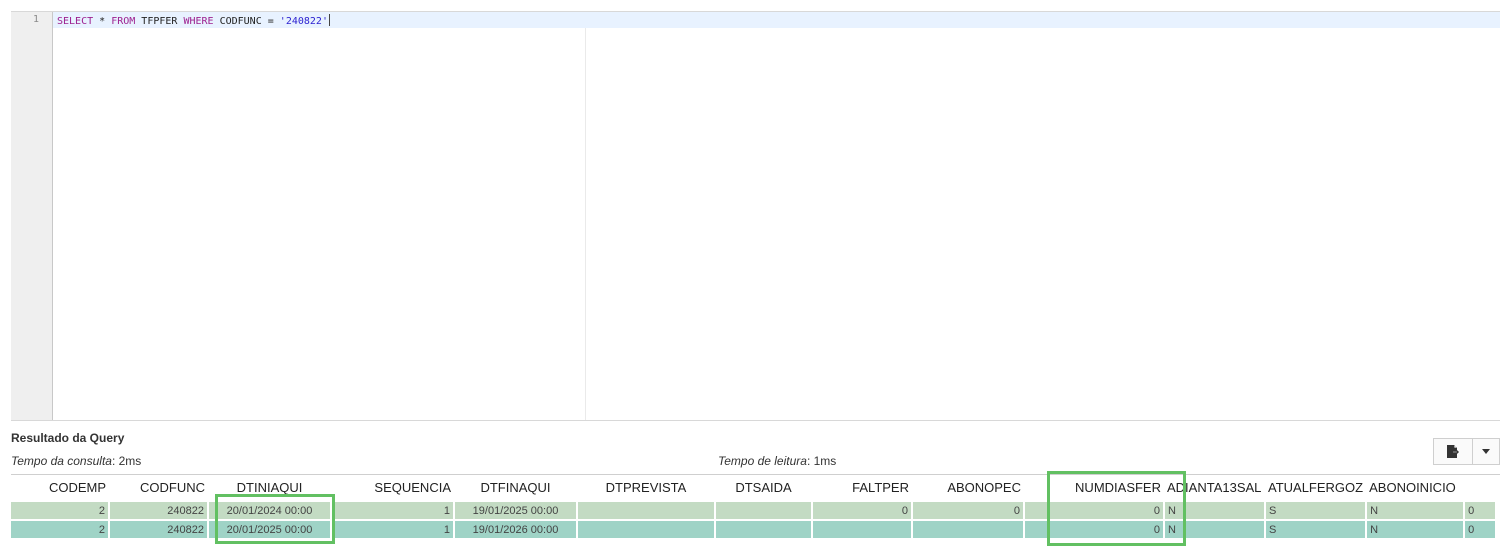 The image size is (1500, 555). What do you see at coordinates (35, 19) in the screenshot?
I see `line-number: 1` at bounding box center [35, 19].